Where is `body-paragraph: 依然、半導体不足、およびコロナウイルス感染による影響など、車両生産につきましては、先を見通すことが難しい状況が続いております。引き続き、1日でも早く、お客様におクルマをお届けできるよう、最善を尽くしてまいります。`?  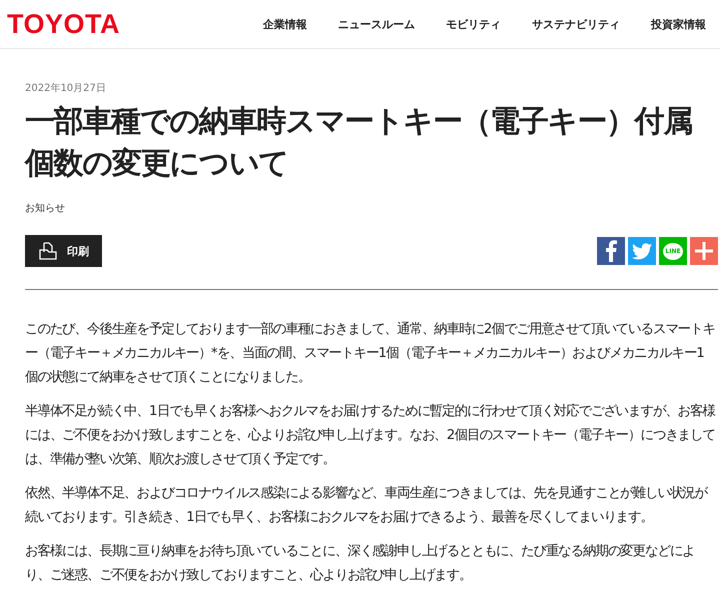
body-paragraph: 依然、半導体不足、およびコロナウイルス感染による影響など、車両生産につきましては、先を見通すことが難しい状況が続いております。引き続き、1日でも早く、お客様におクルマをお届けできるよう、最善を尽くしてまいります。 is located at coordinates (367, 505).